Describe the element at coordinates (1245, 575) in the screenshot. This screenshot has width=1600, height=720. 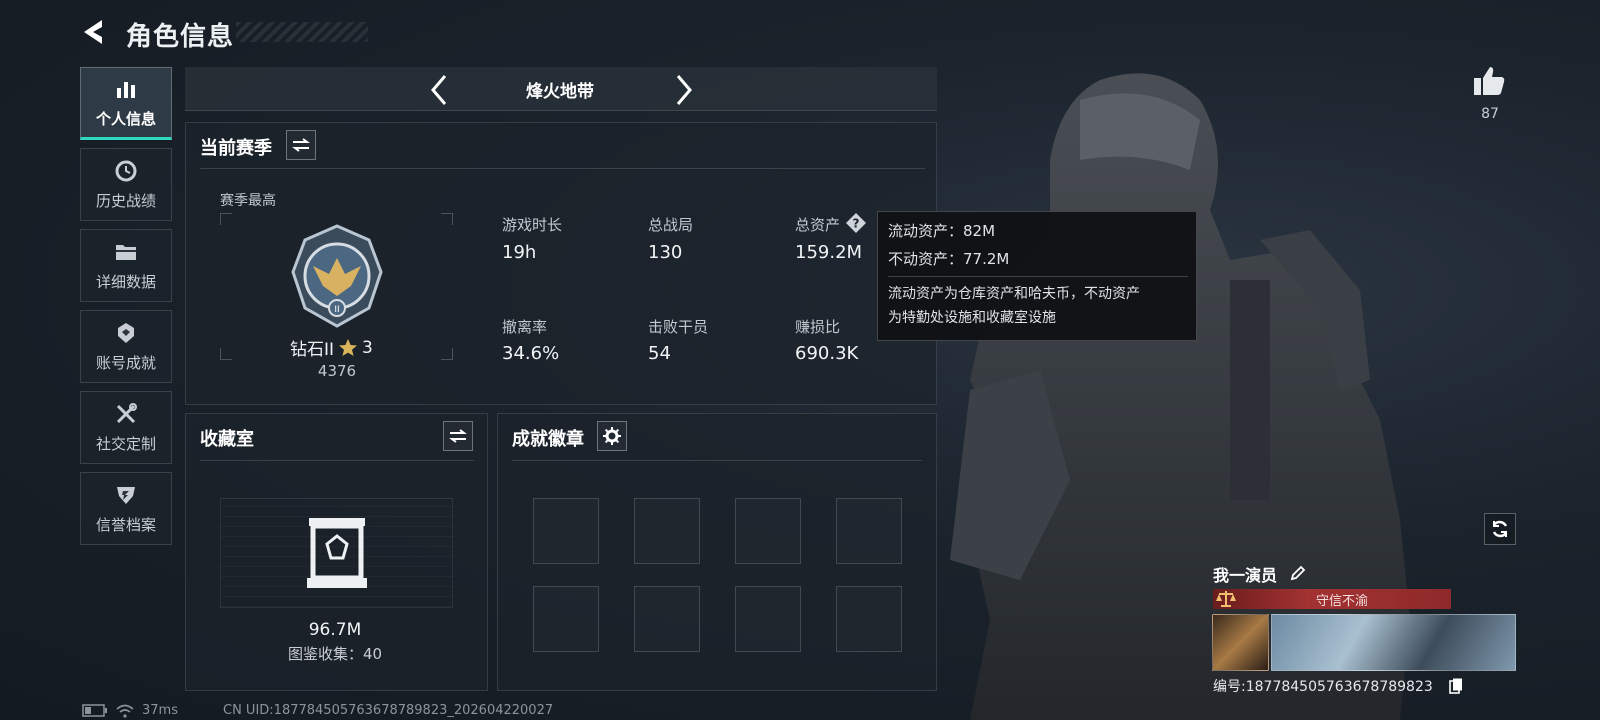
I see `player-name: 我一演员` at that location.